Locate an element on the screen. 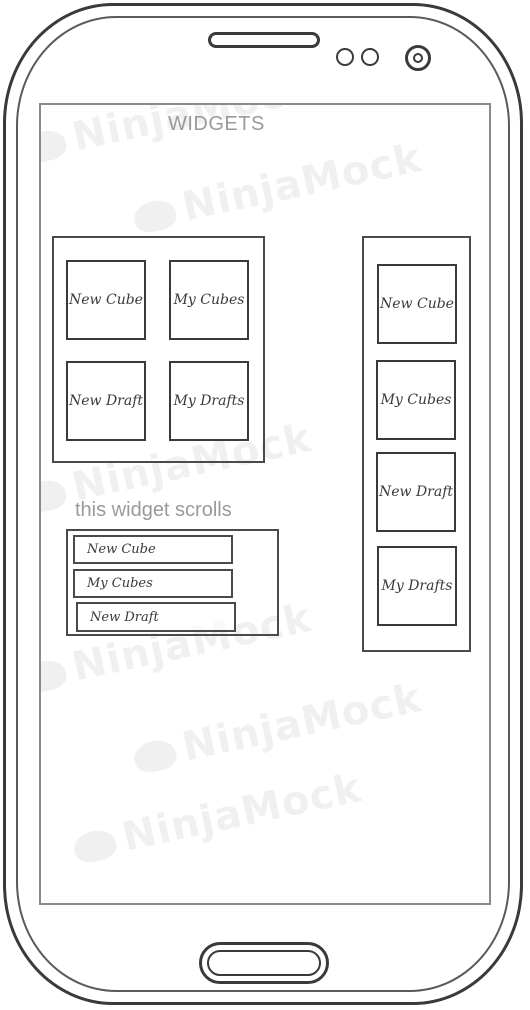 Image resolution: width=530 pixels, height=1010 pixels. grid-widget: New Cube My Cubes New Draft My Drafts is located at coordinates (158, 349).